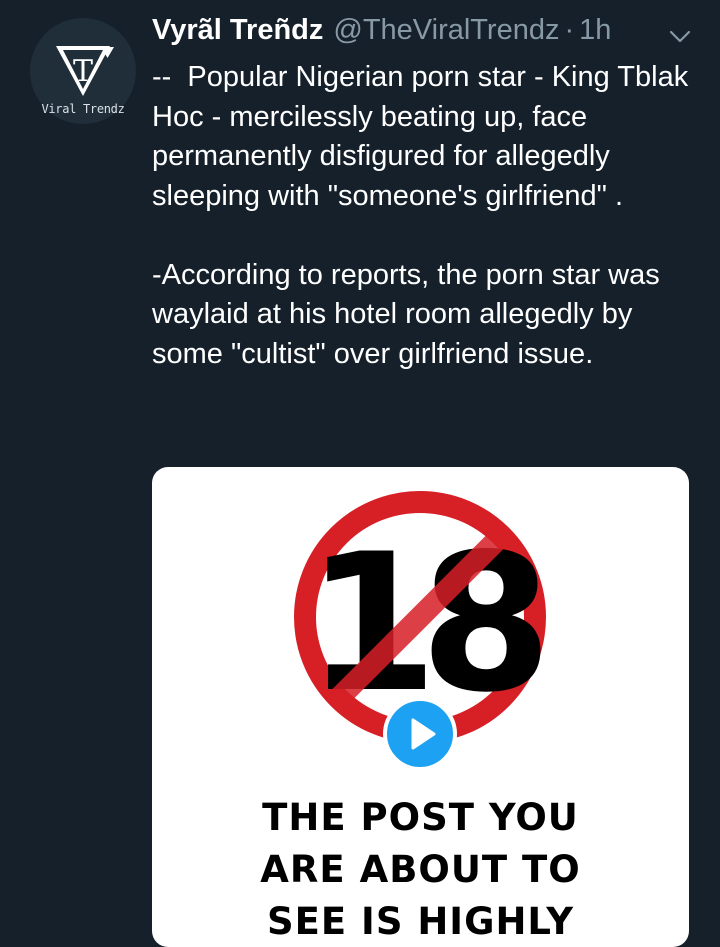 The width and height of the screenshot is (720, 947). I want to click on warning-line: THE POST YOU, so click(420, 817).